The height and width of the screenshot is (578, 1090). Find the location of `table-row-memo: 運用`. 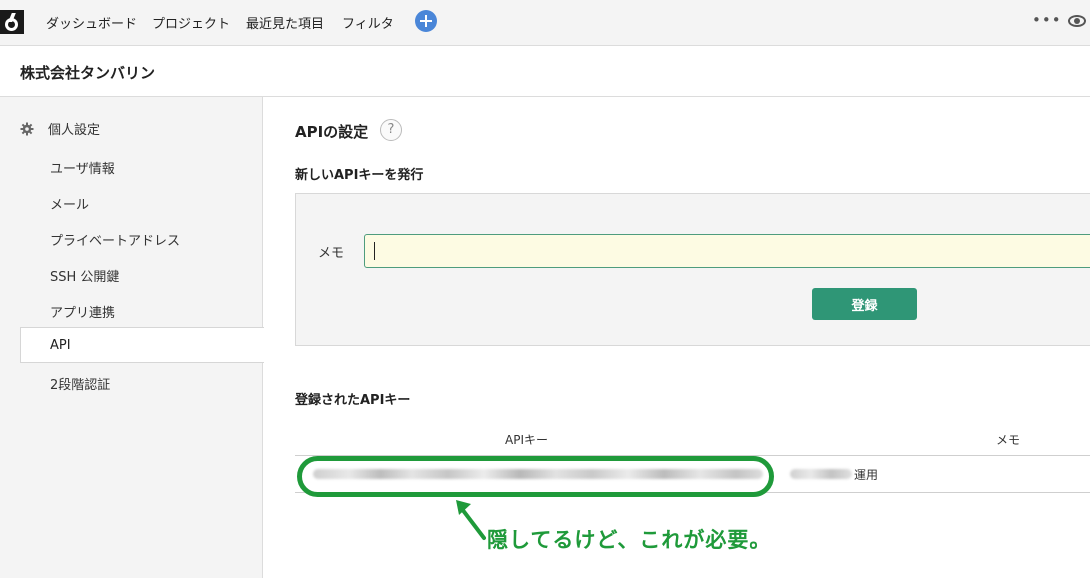

table-row-memo: 運用 is located at coordinates (866, 475).